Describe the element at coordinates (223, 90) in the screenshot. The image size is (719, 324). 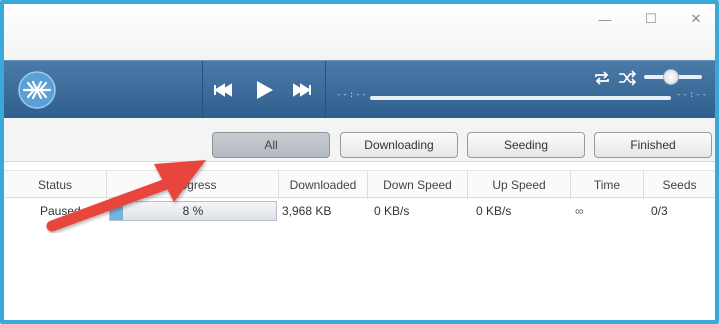
I see `previous-track-icon` at that location.